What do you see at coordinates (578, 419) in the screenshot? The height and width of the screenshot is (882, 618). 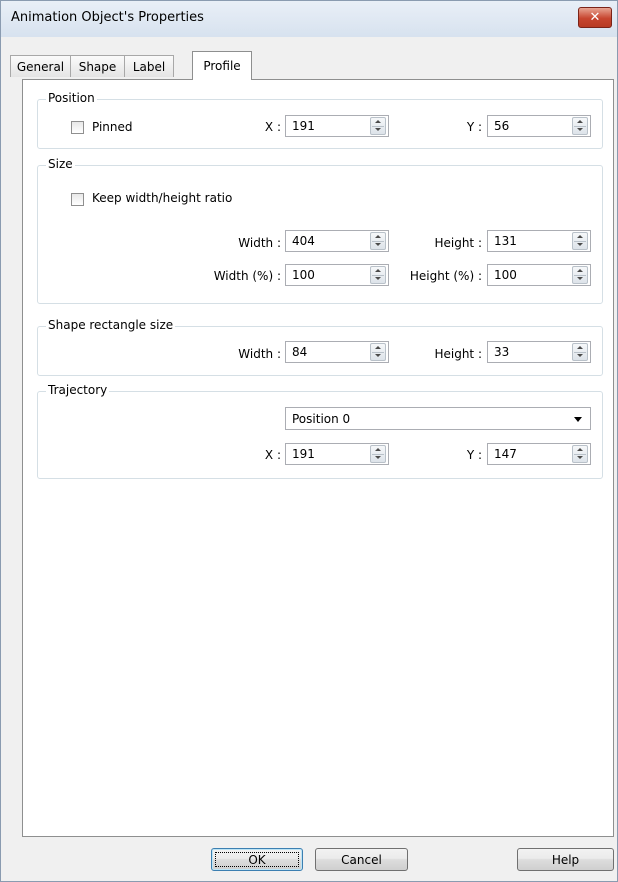 I see `chevron-down-icon` at bounding box center [578, 419].